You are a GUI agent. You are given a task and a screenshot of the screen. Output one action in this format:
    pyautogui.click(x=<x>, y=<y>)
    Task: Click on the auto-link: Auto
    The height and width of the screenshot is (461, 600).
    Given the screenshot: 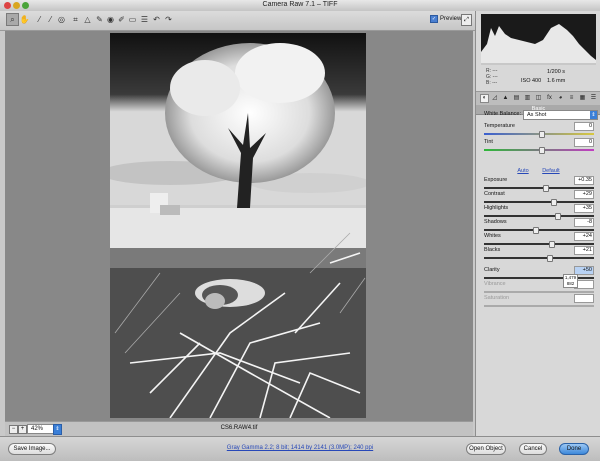 What is the action you would take?
    pyautogui.click(x=522, y=171)
    